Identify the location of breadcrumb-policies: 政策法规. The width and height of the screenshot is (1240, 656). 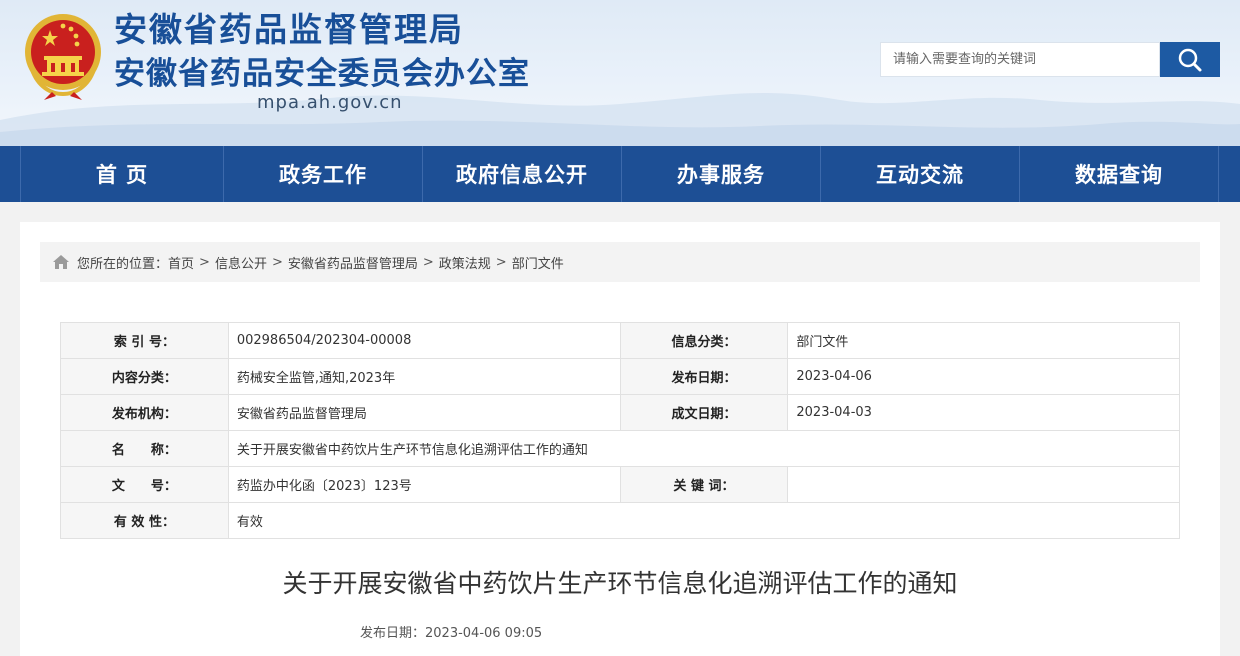
(465, 262).